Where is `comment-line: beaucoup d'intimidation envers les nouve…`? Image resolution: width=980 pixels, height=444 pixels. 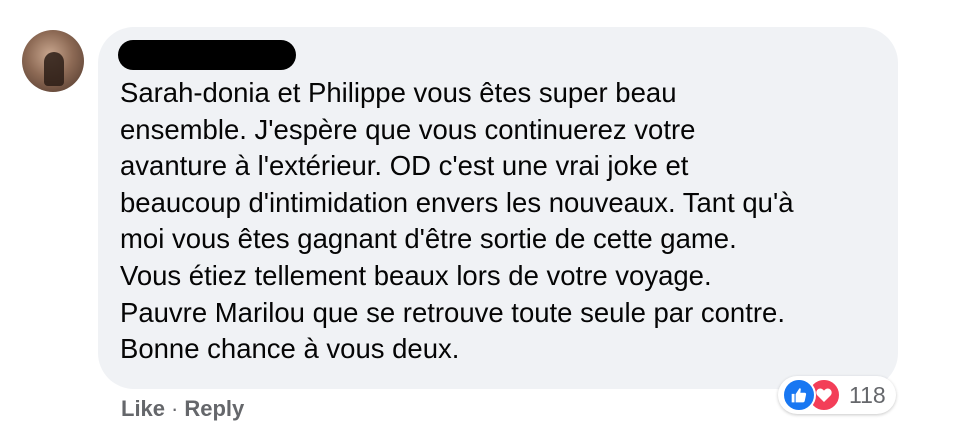
comment-line: beaucoup d'intimidation envers les nouve… is located at coordinates (457, 202).